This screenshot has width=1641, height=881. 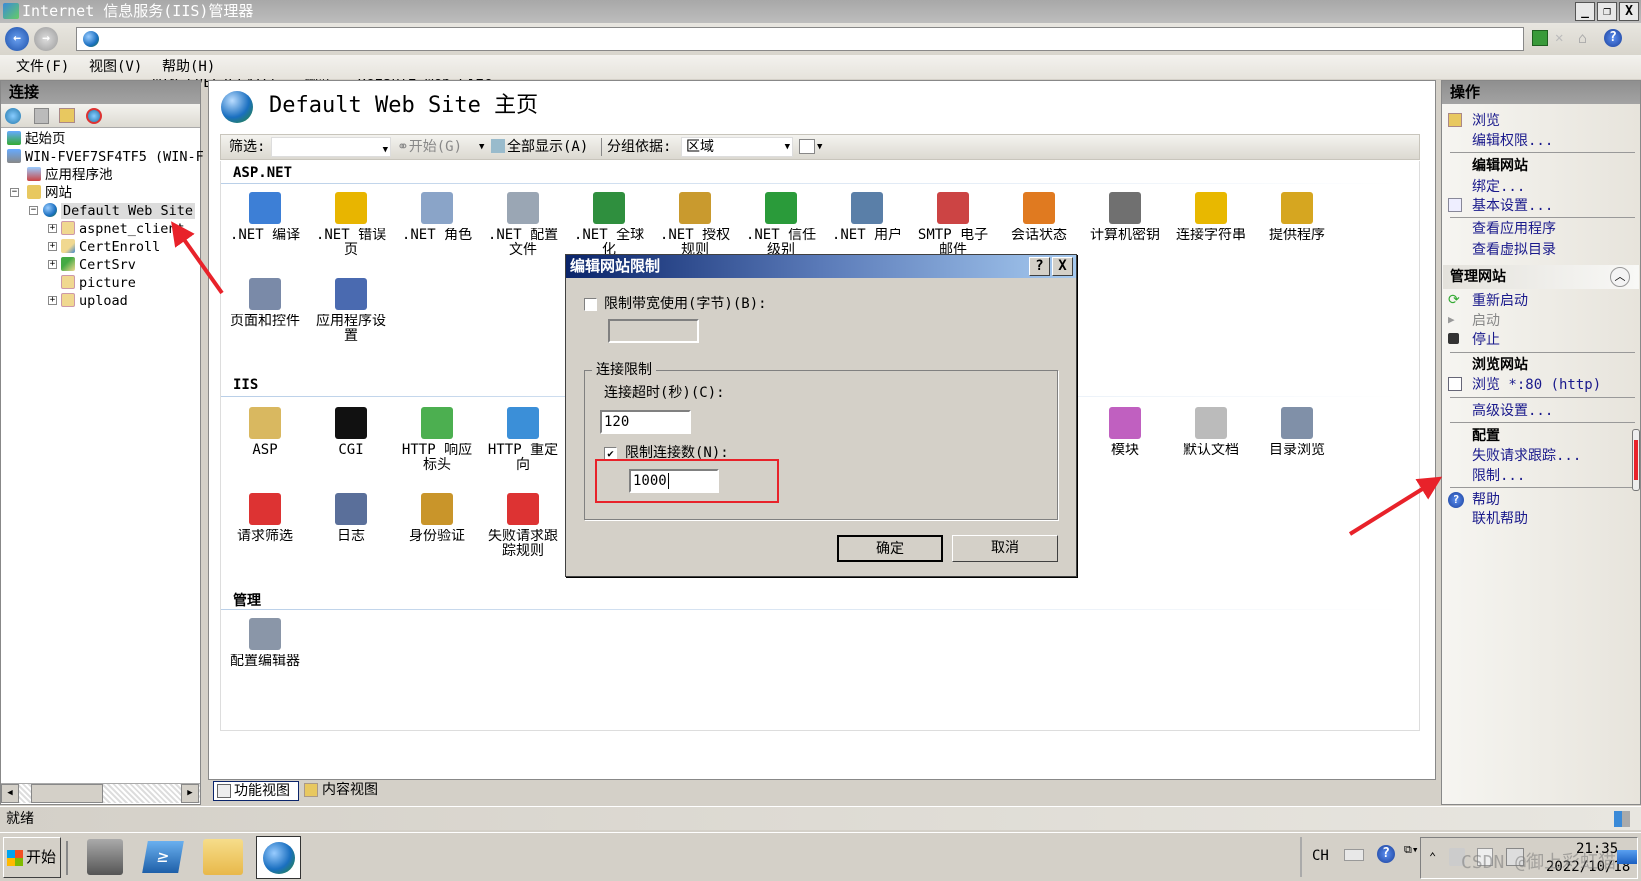 What do you see at coordinates (645, 422) in the screenshot?
I see `connection-timeout-input: 120` at bounding box center [645, 422].